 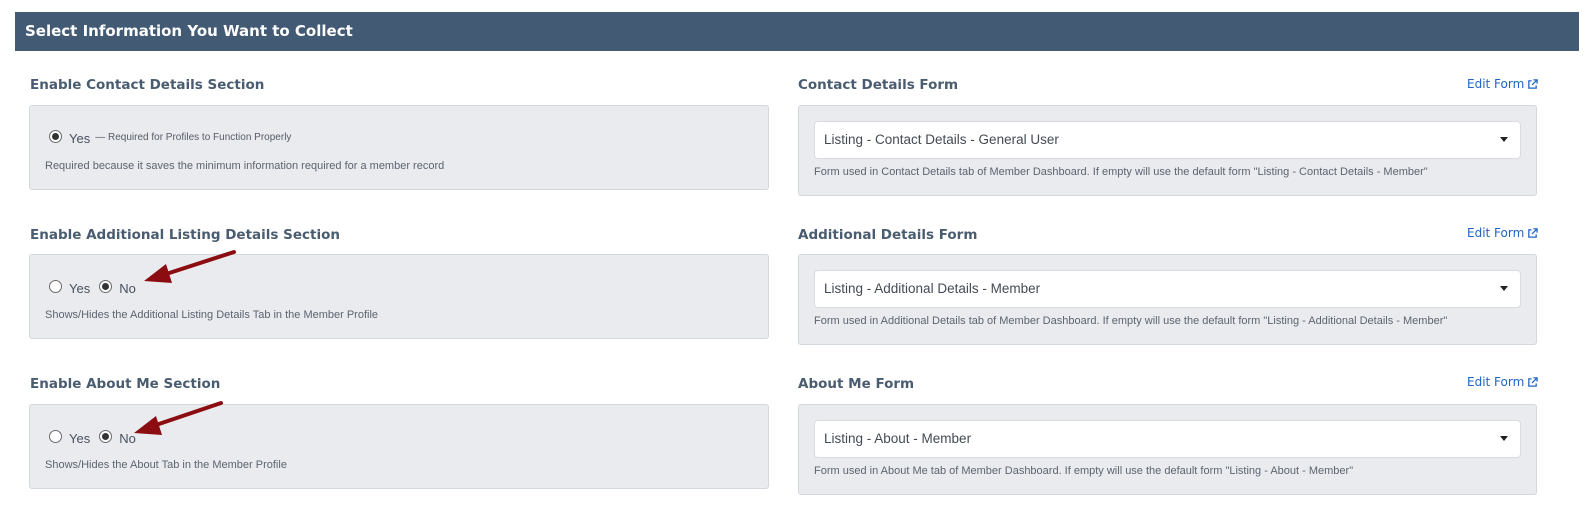 I want to click on contact-section-label: Enable Contact Details Section, so click(x=147, y=85).